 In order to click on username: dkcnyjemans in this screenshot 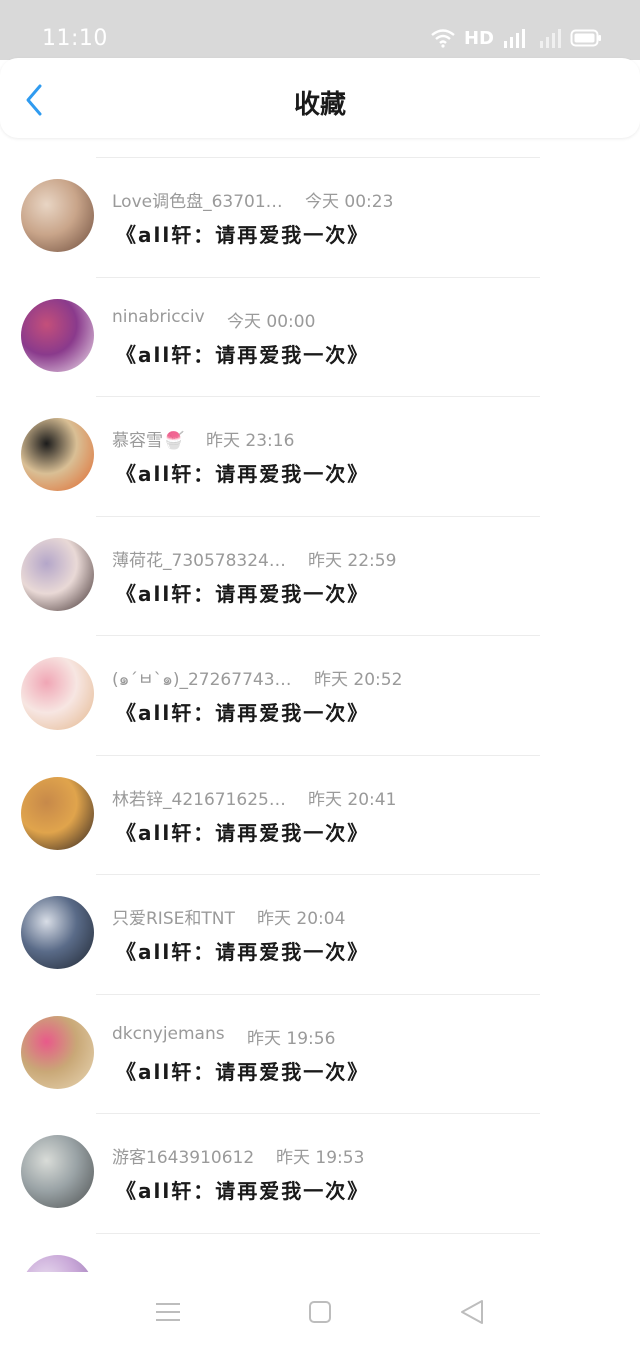, I will do `click(168, 1034)`.